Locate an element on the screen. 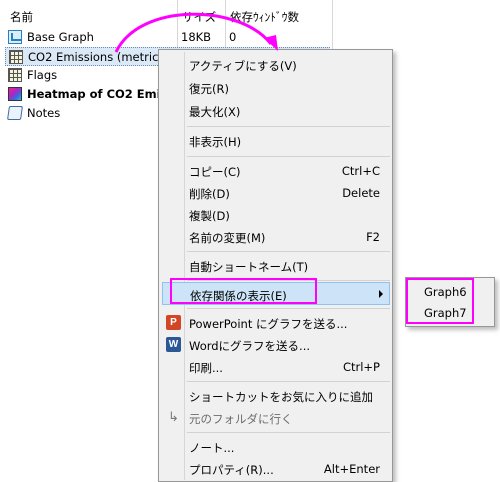 This screenshot has width=500, height=482. menu-item-label: 最大化(X) is located at coordinates (215, 112).